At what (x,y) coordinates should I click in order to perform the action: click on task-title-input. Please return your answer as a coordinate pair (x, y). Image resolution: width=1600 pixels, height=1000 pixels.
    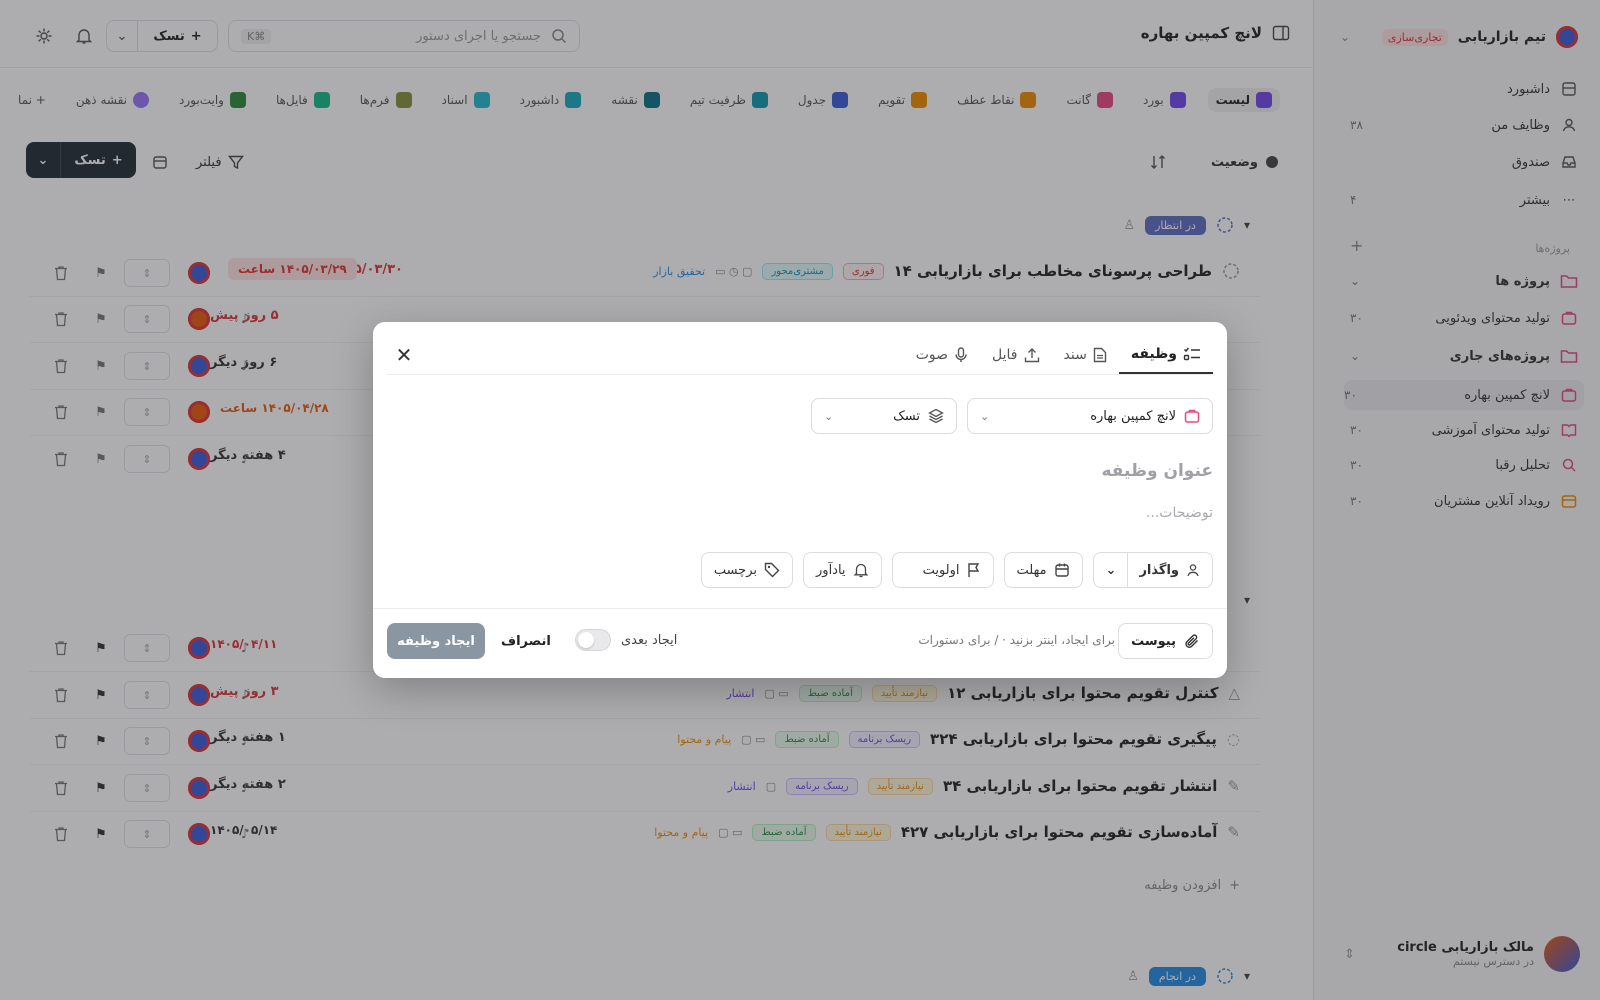
    Looking at the image, I should click on (800, 471).